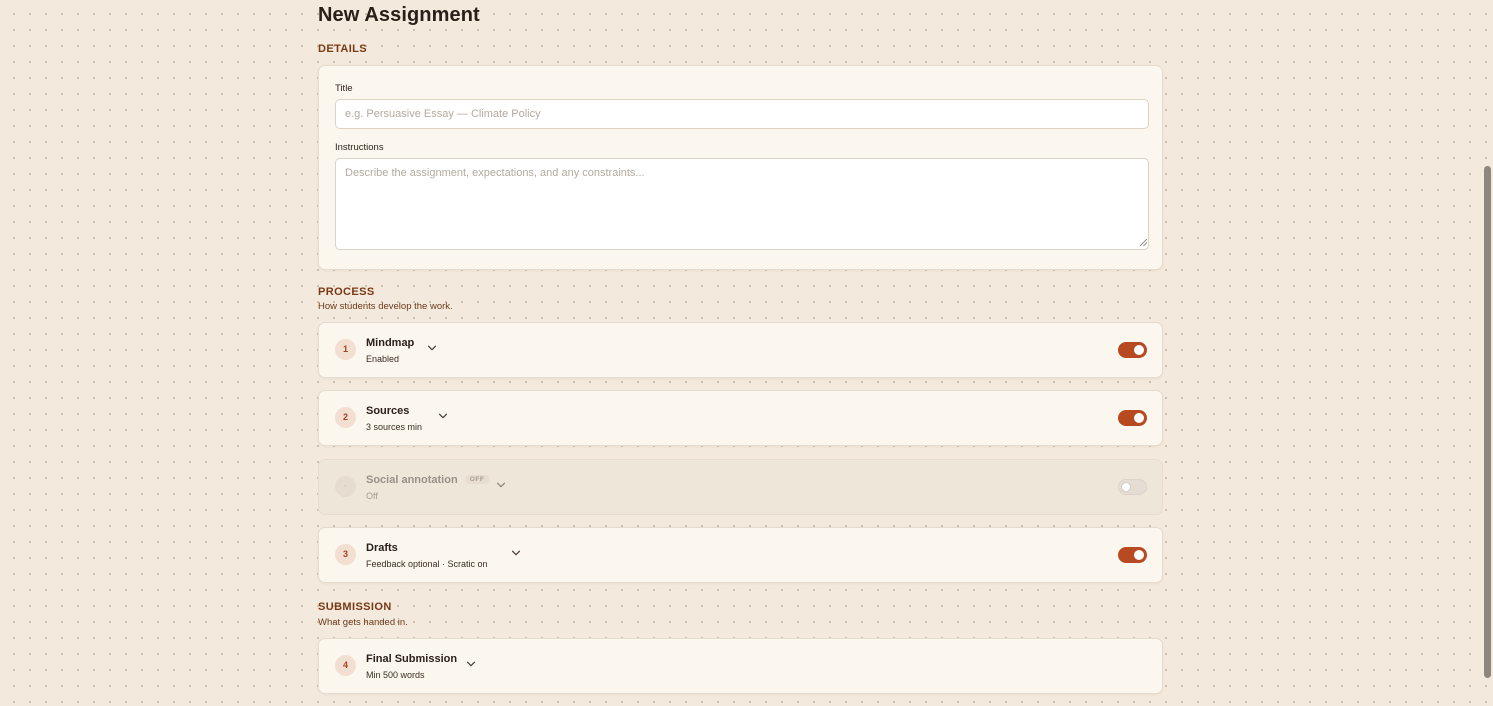 This screenshot has width=1493, height=706. What do you see at coordinates (363, 622) in the screenshot?
I see `submission-section-subtitle: What gets handed in.` at bounding box center [363, 622].